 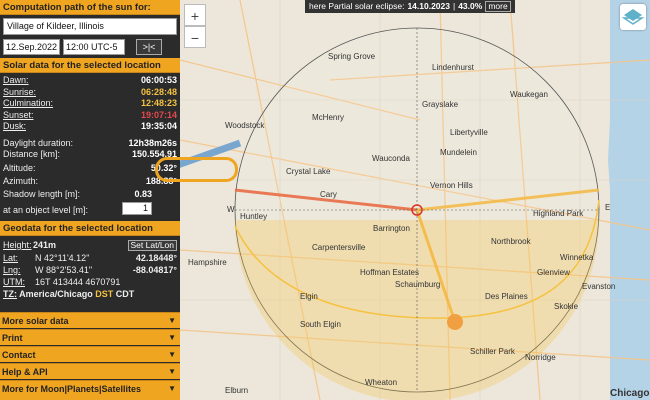 I want to click on dusk-value: 19:35:04, so click(x=158, y=126).